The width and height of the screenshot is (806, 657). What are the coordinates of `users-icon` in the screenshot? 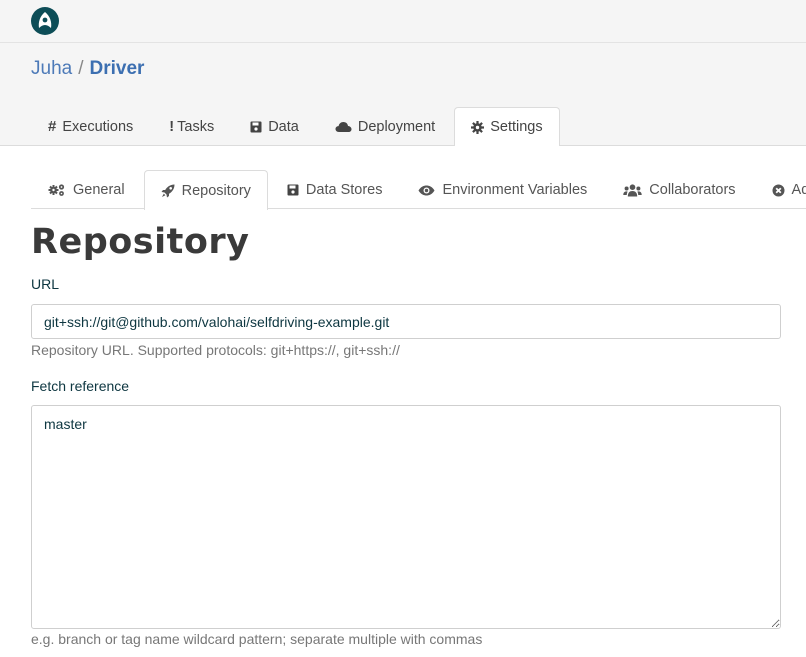 It's located at (632, 190).